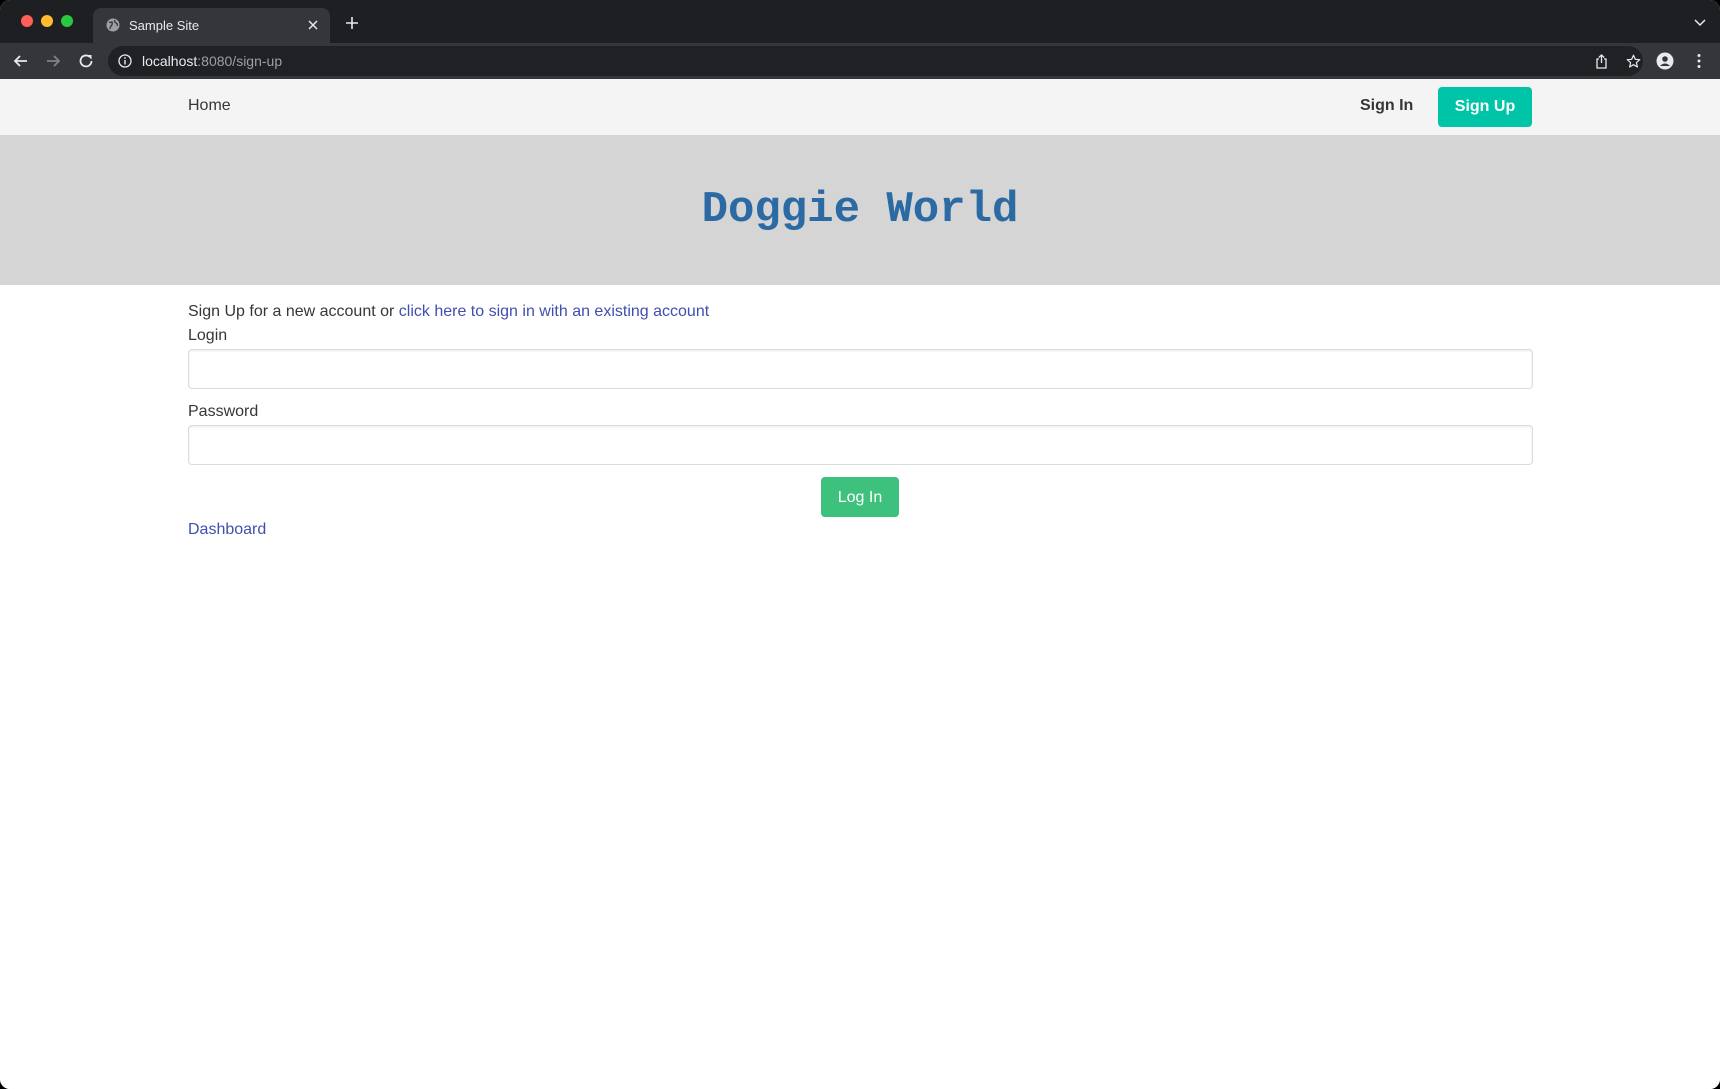 The width and height of the screenshot is (1720, 1089). What do you see at coordinates (1386, 106) in the screenshot?
I see `nav-signin-link: Sign In` at bounding box center [1386, 106].